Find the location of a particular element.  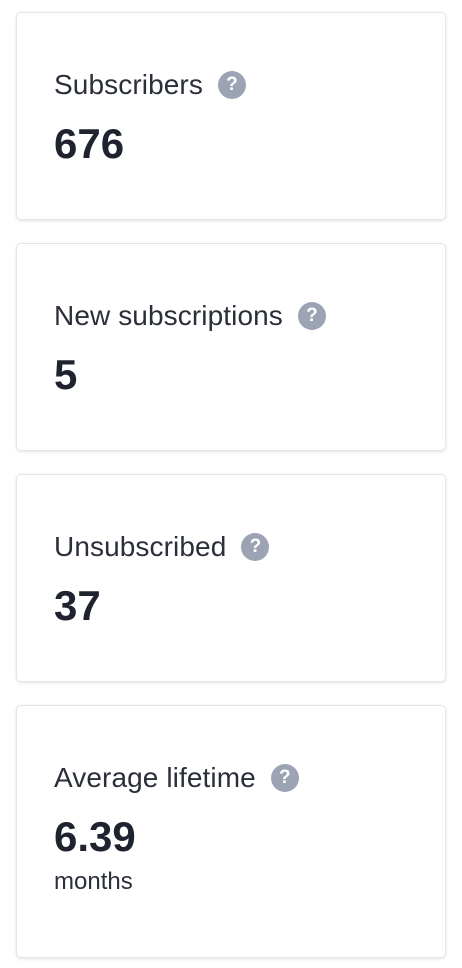

average-lifetime-header: Average lifetime ? is located at coordinates (176, 778).